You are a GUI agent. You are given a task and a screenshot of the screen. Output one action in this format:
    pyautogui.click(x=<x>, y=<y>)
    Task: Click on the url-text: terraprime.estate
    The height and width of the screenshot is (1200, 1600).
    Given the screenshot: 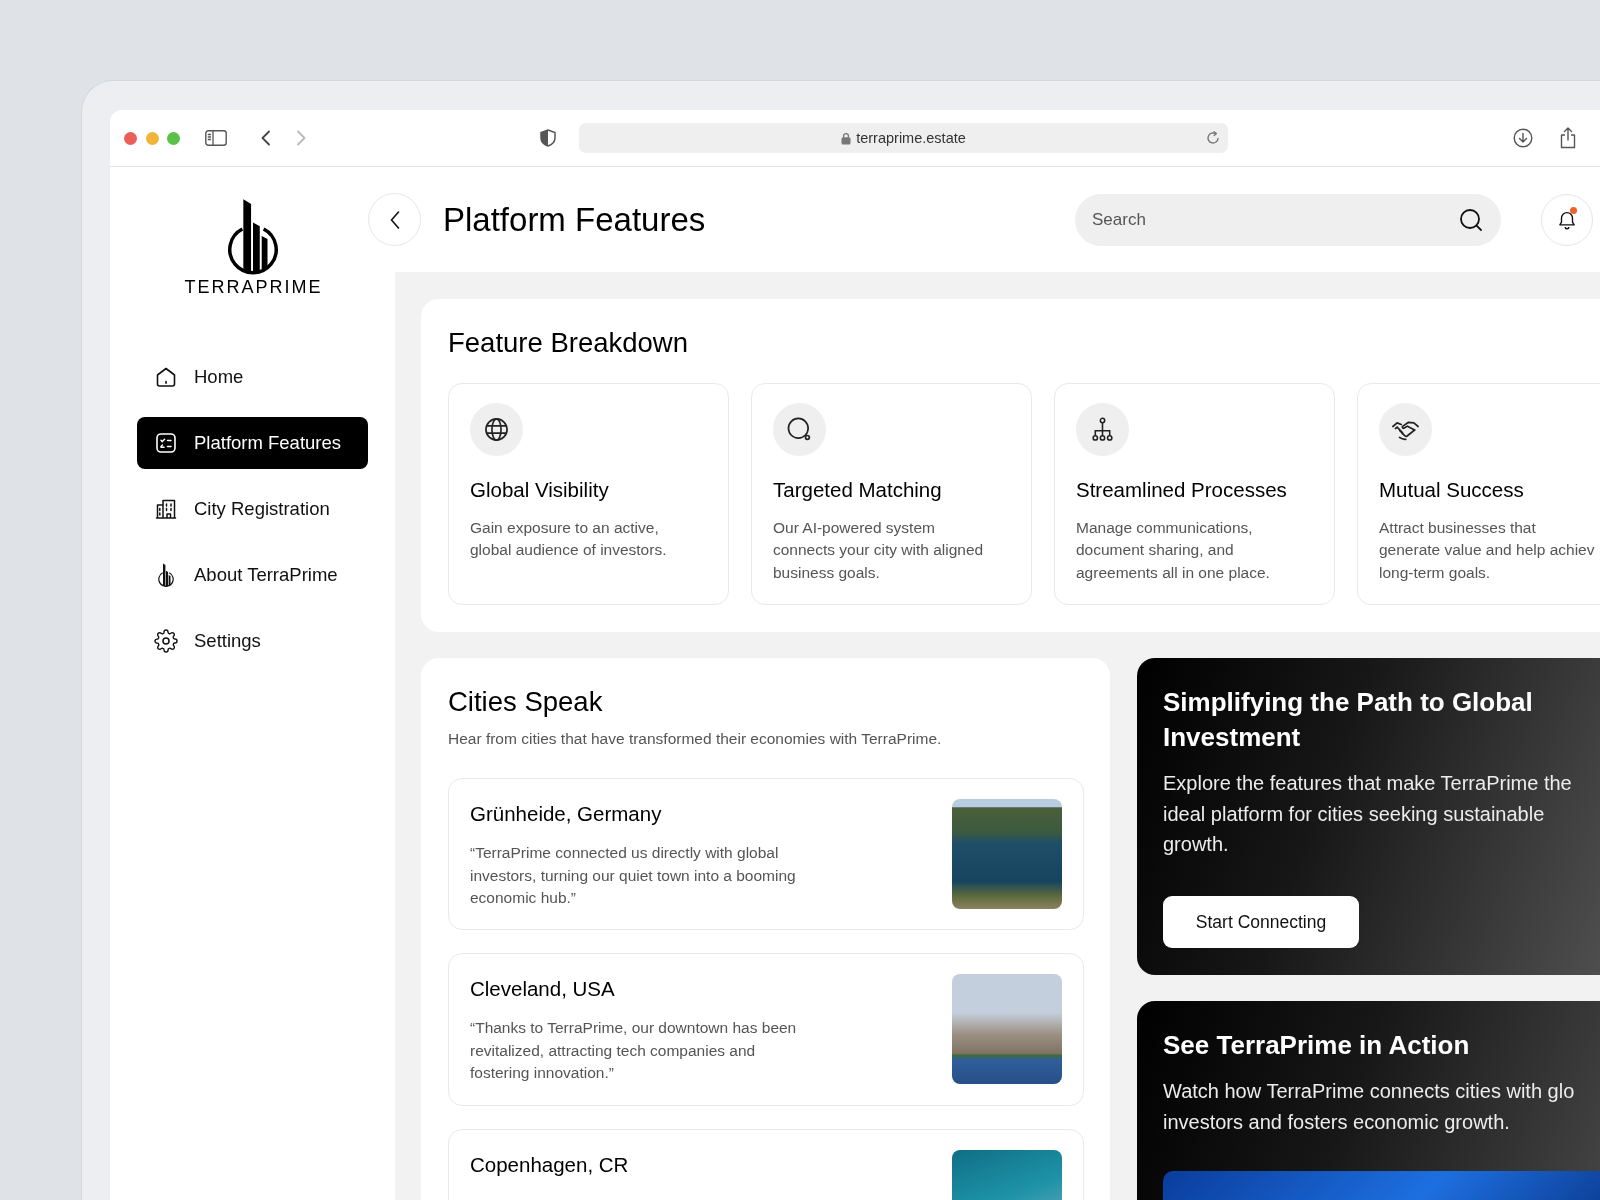 What is the action you would take?
    pyautogui.click(x=911, y=138)
    